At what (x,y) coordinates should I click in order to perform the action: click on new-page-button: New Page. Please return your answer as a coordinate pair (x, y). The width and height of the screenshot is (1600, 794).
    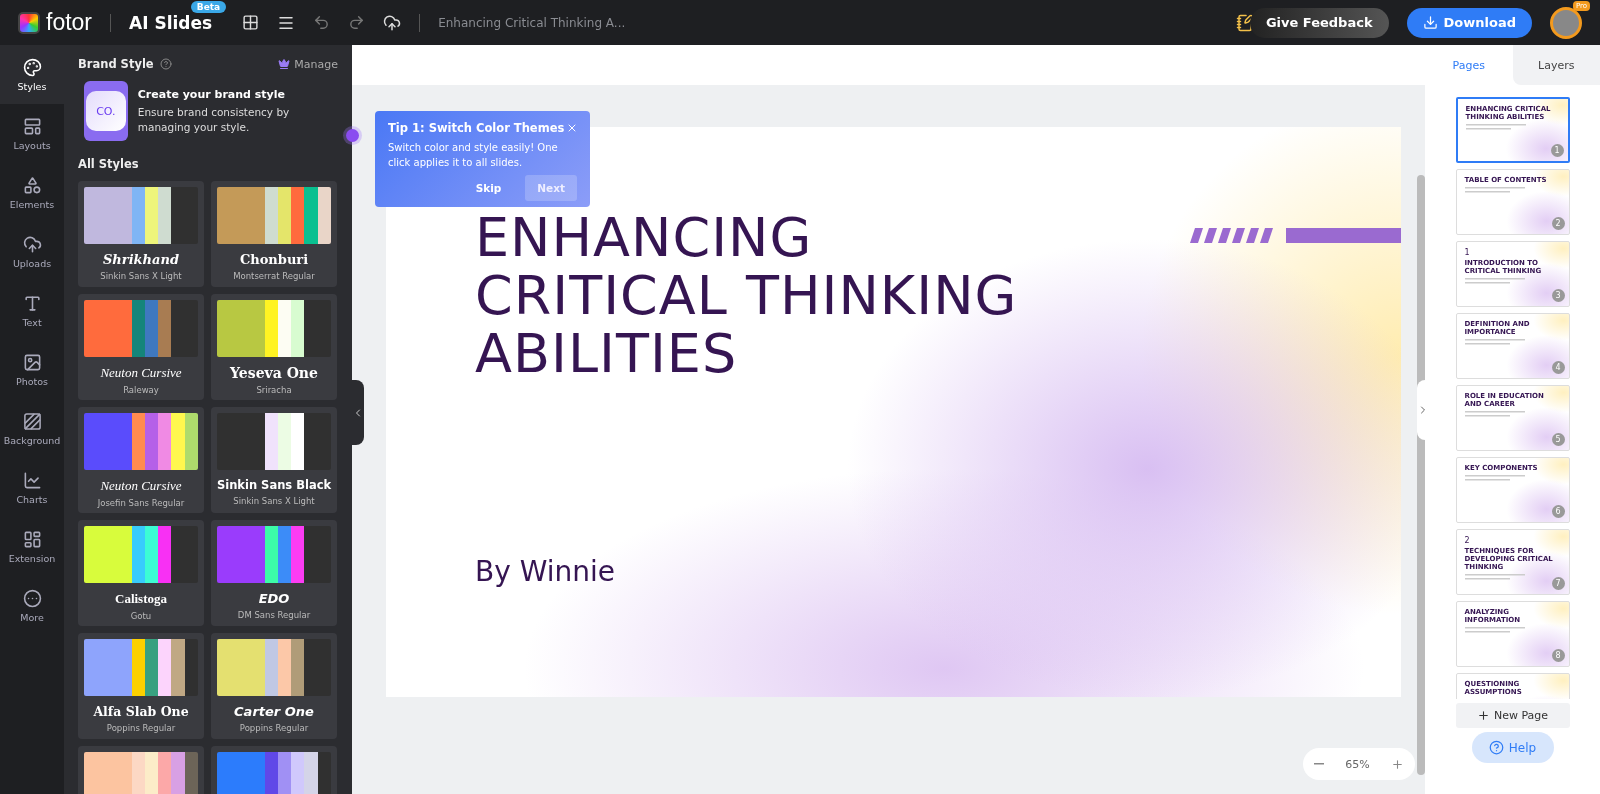
    Looking at the image, I should click on (1512, 715).